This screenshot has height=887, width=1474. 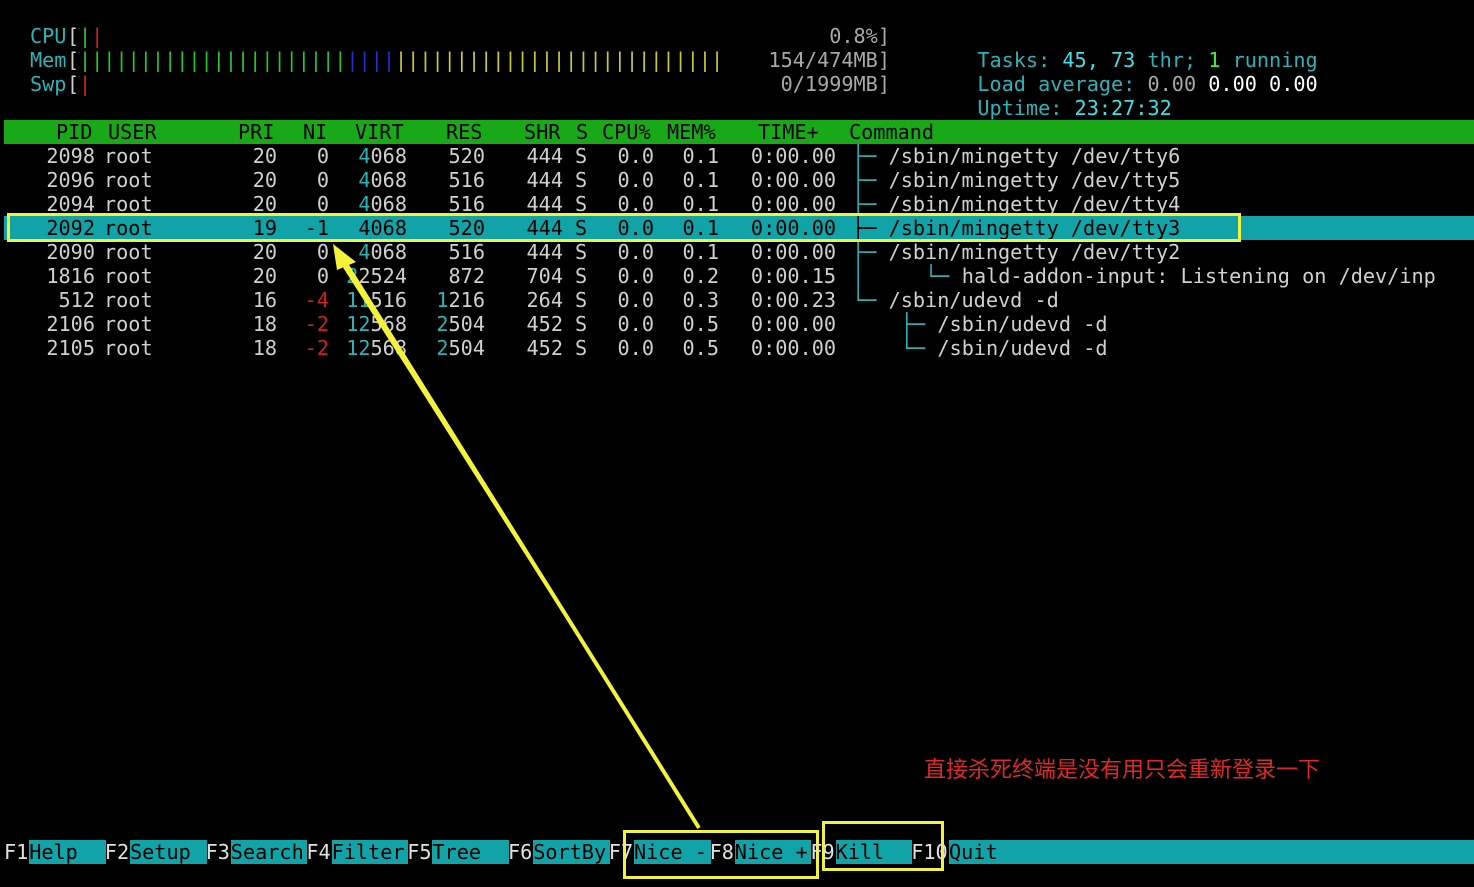 I want to click on fkey-f5: F5, so click(x=419, y=852).